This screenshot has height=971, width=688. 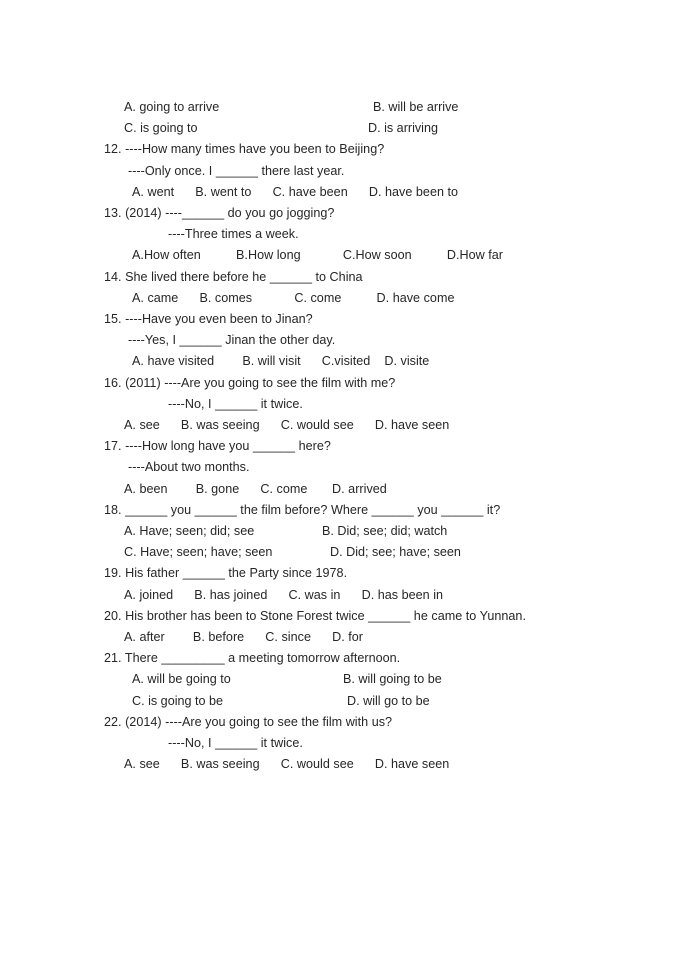 What do you see at coordinates (232, 340) in the screenshot?
I see `worksheet-line: ----Yes, I ______ Jinan the other day.` at bounding box center [232, 340].